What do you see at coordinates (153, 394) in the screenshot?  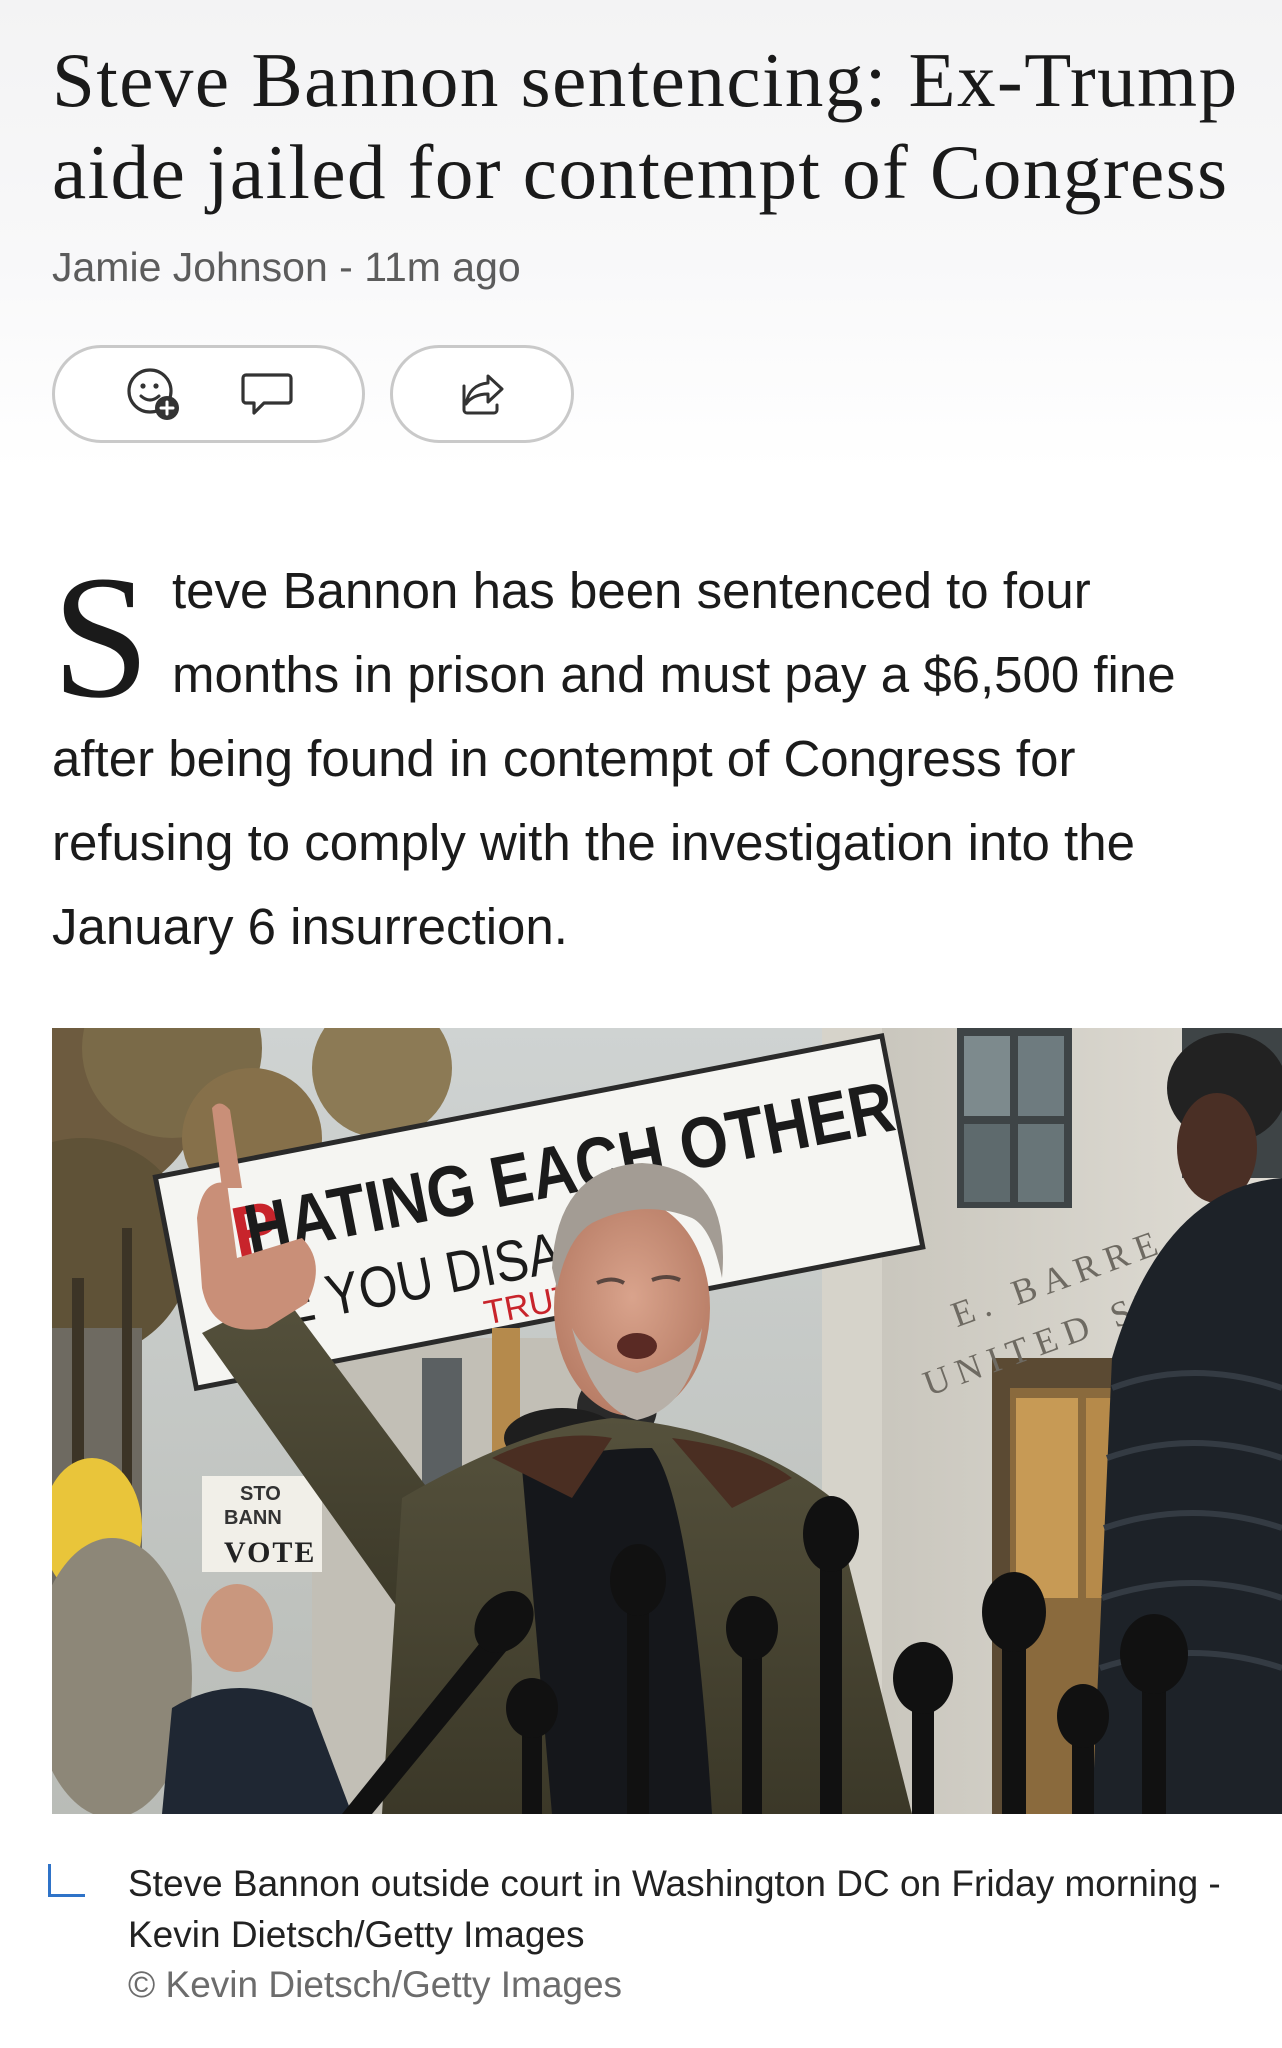 I see `add-reaction-icon` at bounding box center [153, 394].